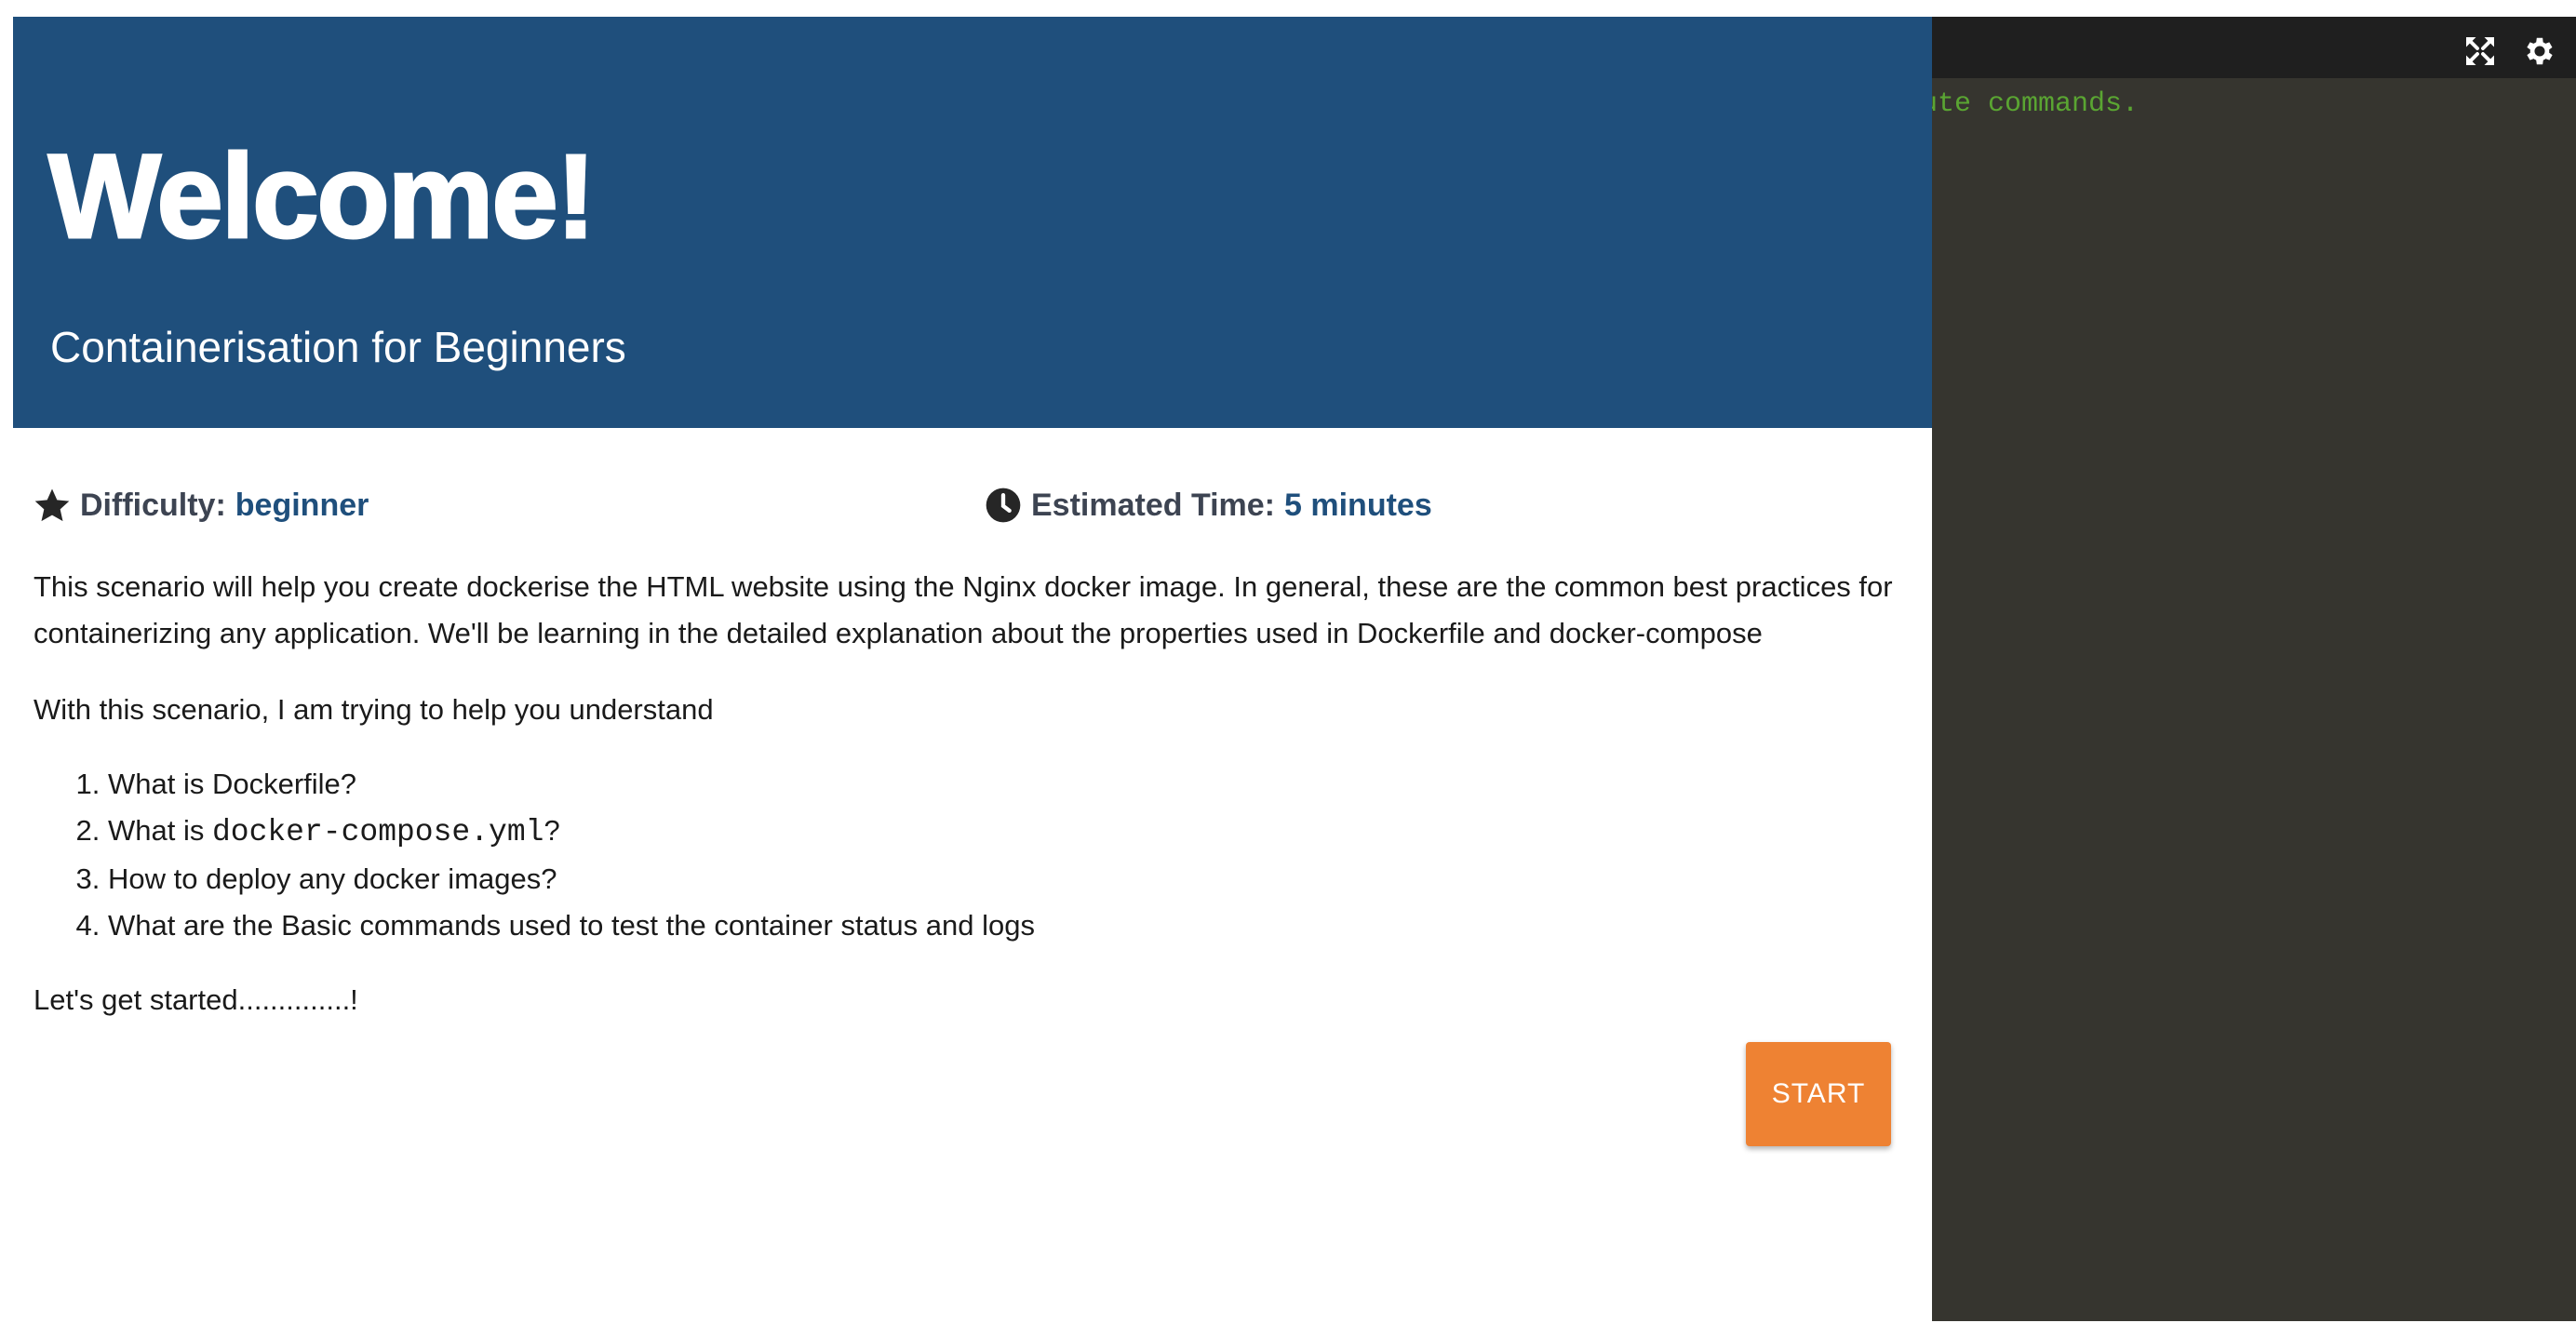 The height and width of the screenshot is (1323, 2576). Describe the element at coordinates (1015, 784) in the screenshot. I see `list-item: What is Dockerfile?` at that location.